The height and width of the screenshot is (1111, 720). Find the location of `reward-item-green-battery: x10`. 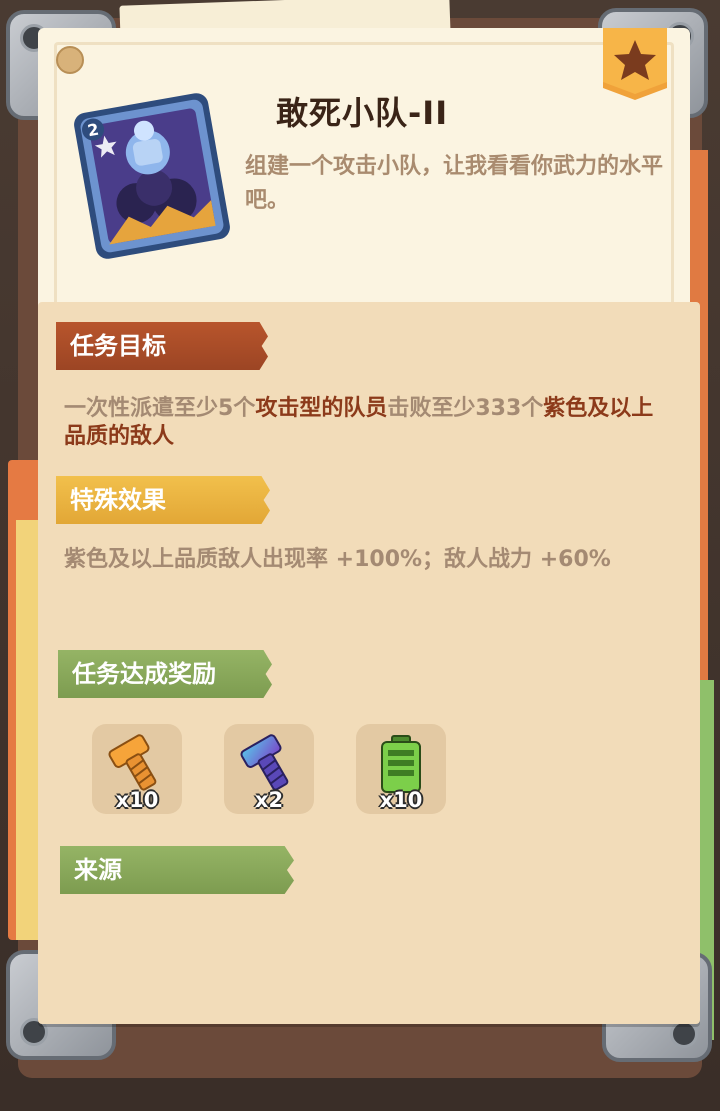

reward-item-green-battery: x10 is located at coordinates (401, 769).